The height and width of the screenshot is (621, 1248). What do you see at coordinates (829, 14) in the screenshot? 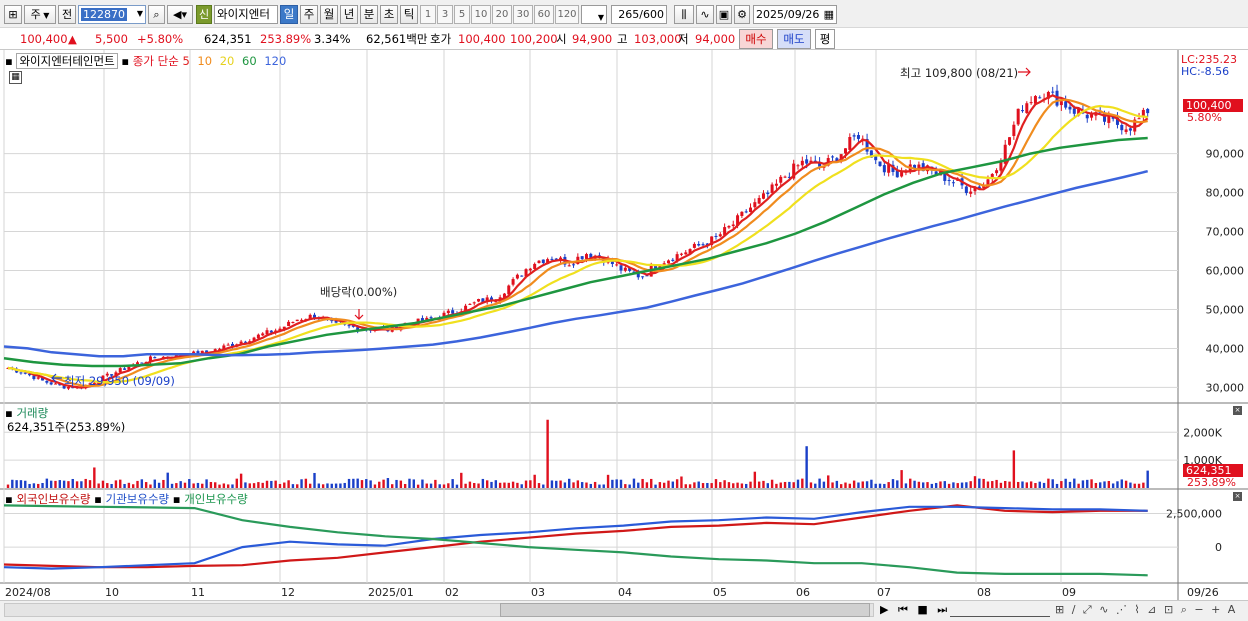
I see `calendar-icon: ▦` at bounding box center [829, 14].